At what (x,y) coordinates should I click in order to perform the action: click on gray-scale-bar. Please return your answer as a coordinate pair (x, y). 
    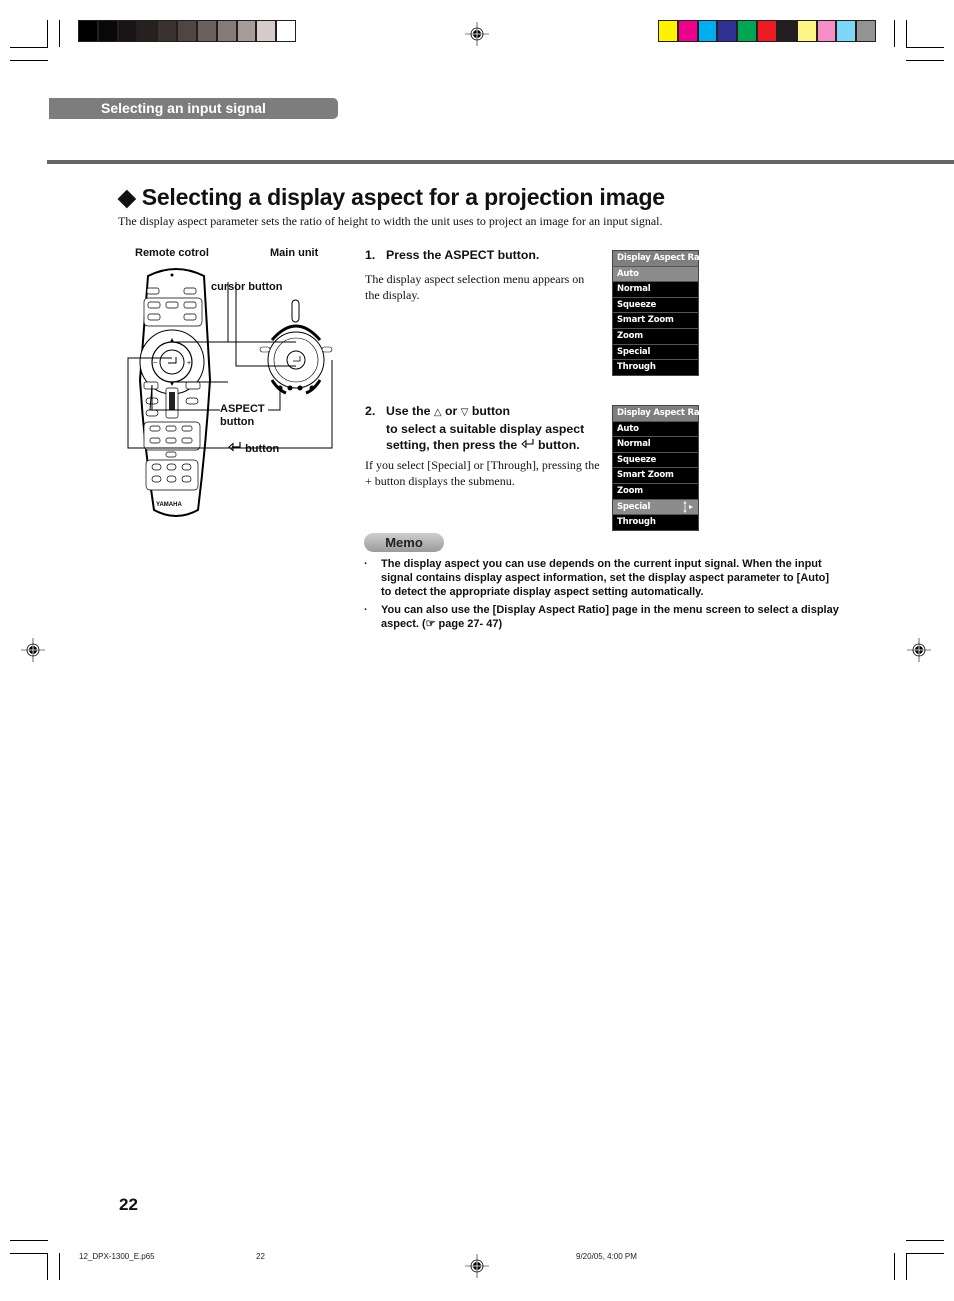
    Looking at the image, I should click on (187, 31).